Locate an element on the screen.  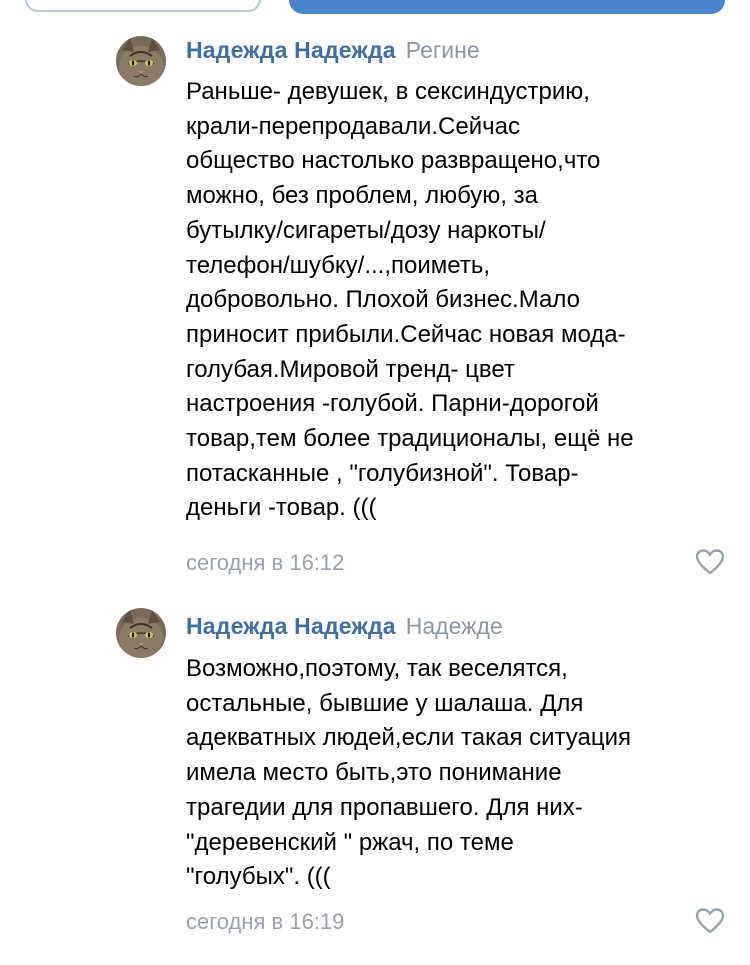
comment-timestamp: сегодня в 16:12 is located at coordinates (265, 563).